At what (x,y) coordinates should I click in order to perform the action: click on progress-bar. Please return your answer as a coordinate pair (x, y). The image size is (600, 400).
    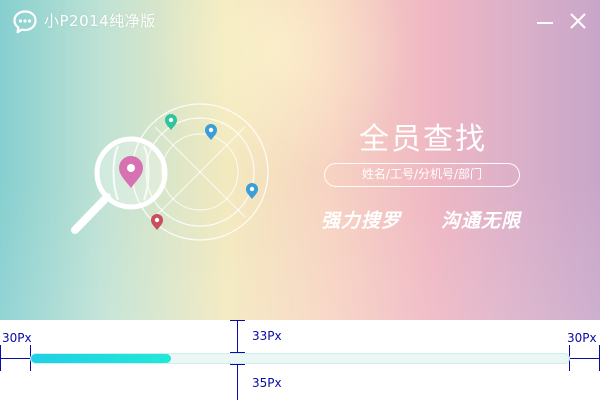
    Looking at the image, I should click on (300, 358).